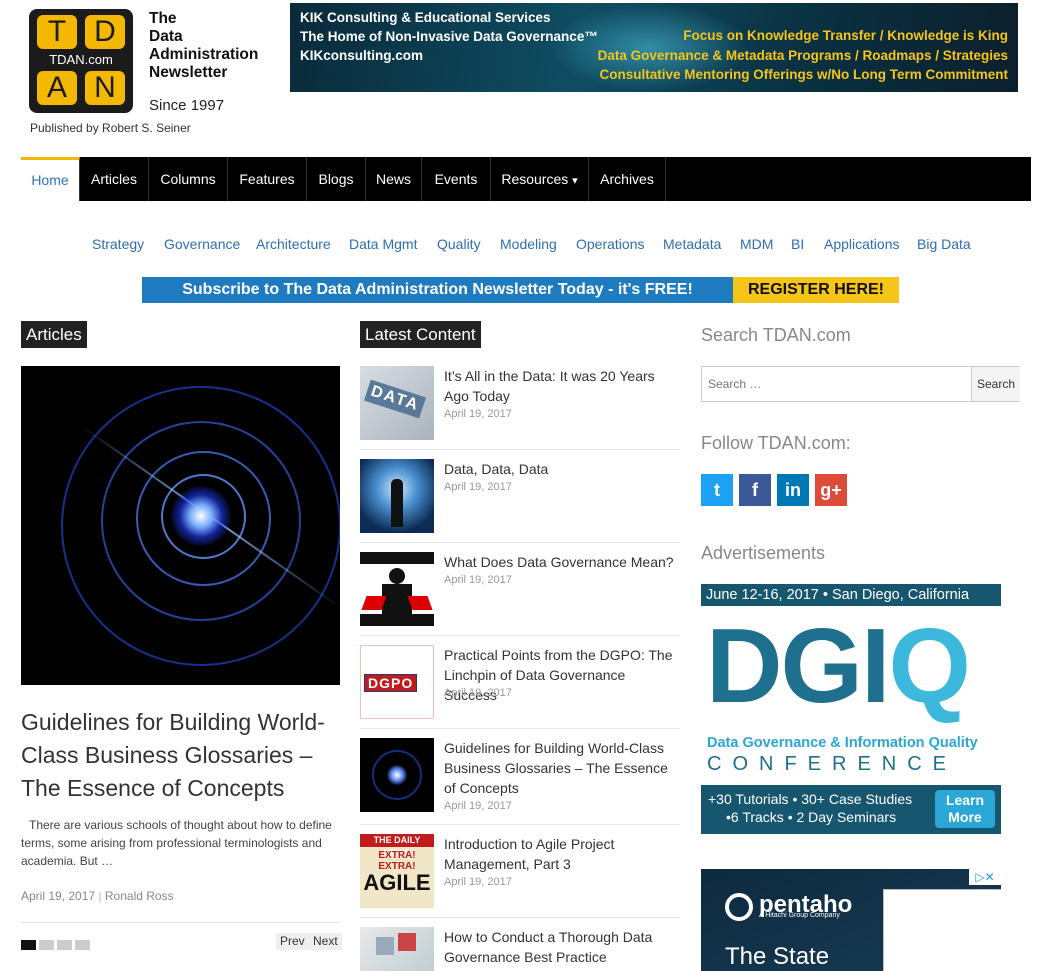 The width and height of the screenshot is (1039, 971). I want to click on list-item-title: Data, Data, Data, so click(562, 469).